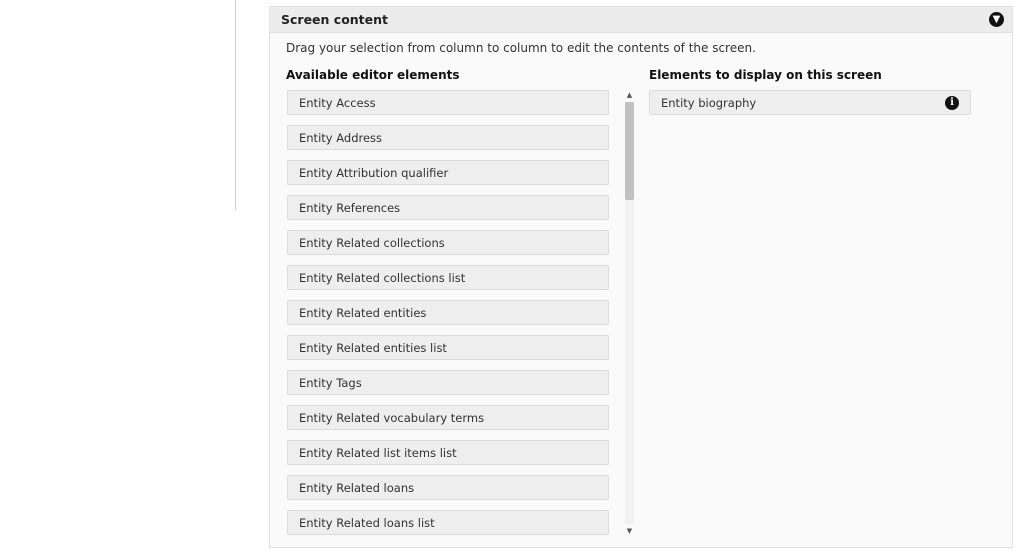  Describe the element at coordinates (357, 487) in the screenshot. I see `list-item-label: Entity Related loans` at that location.